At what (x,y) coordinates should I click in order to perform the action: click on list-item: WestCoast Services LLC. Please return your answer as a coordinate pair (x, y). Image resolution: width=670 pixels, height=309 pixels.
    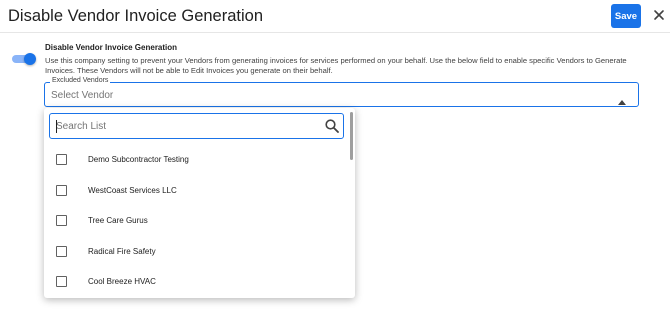
    Looking at the image, I should click on (197, 191).